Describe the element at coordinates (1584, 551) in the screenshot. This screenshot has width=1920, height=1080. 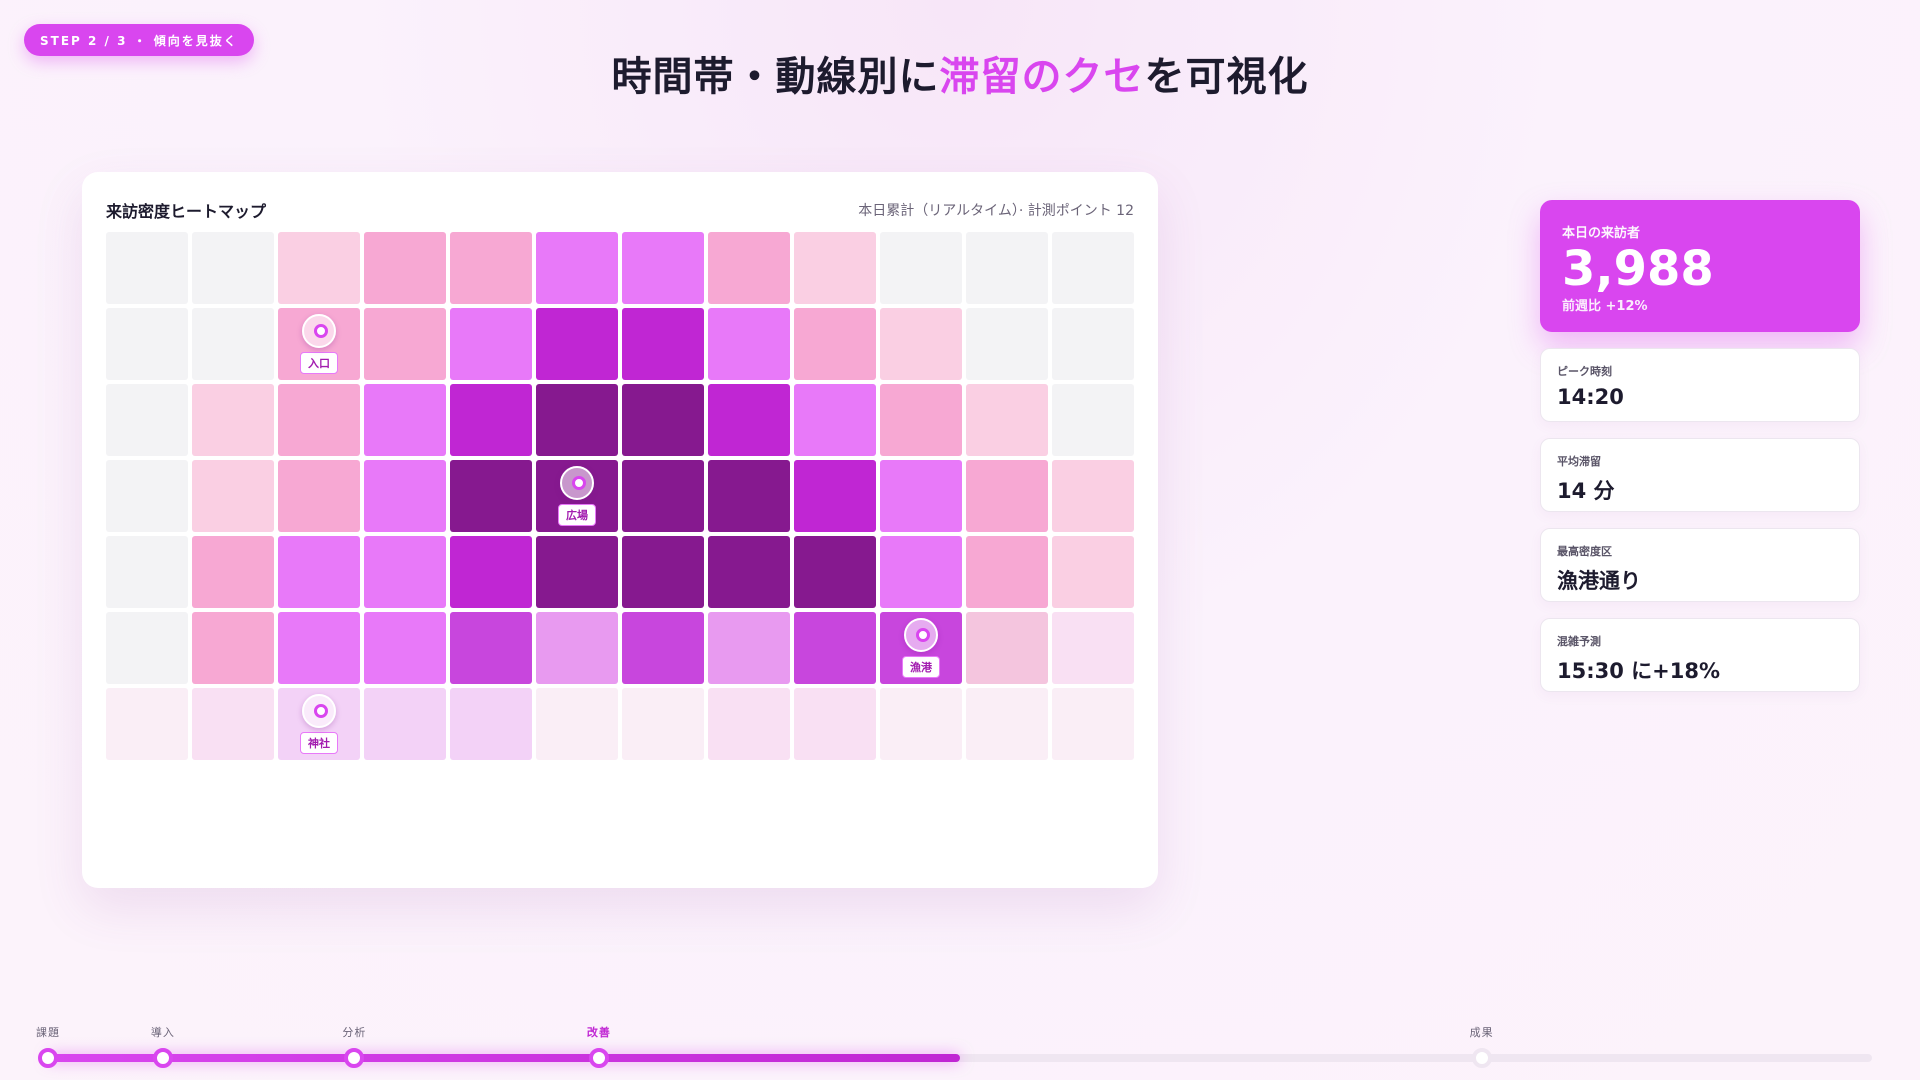
I see `kpi-label: 最高密度区` at that location.